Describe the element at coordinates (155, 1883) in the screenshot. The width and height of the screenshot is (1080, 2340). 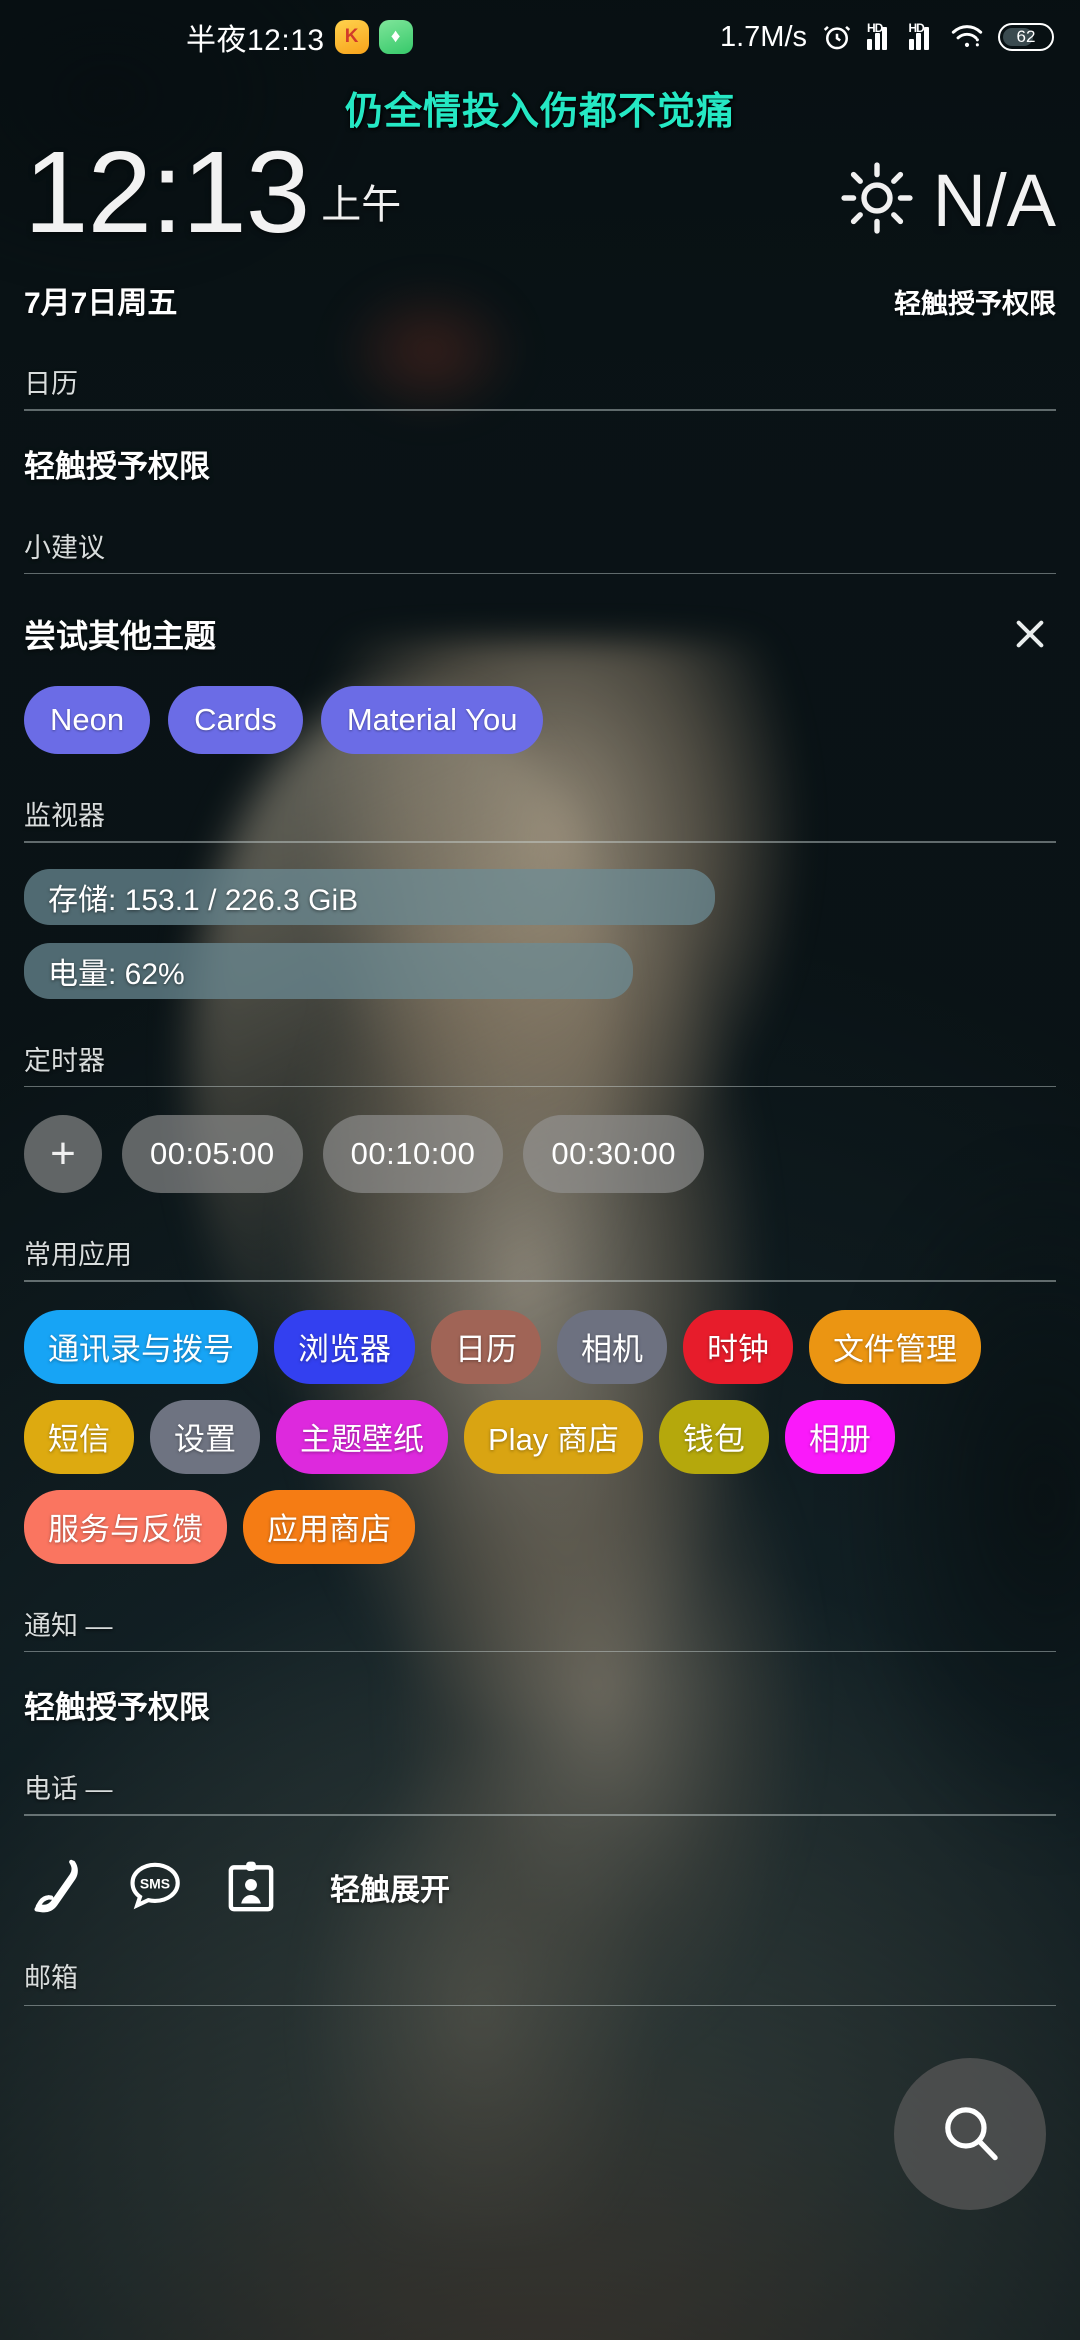
I see `svg-text: SMS` at that location.